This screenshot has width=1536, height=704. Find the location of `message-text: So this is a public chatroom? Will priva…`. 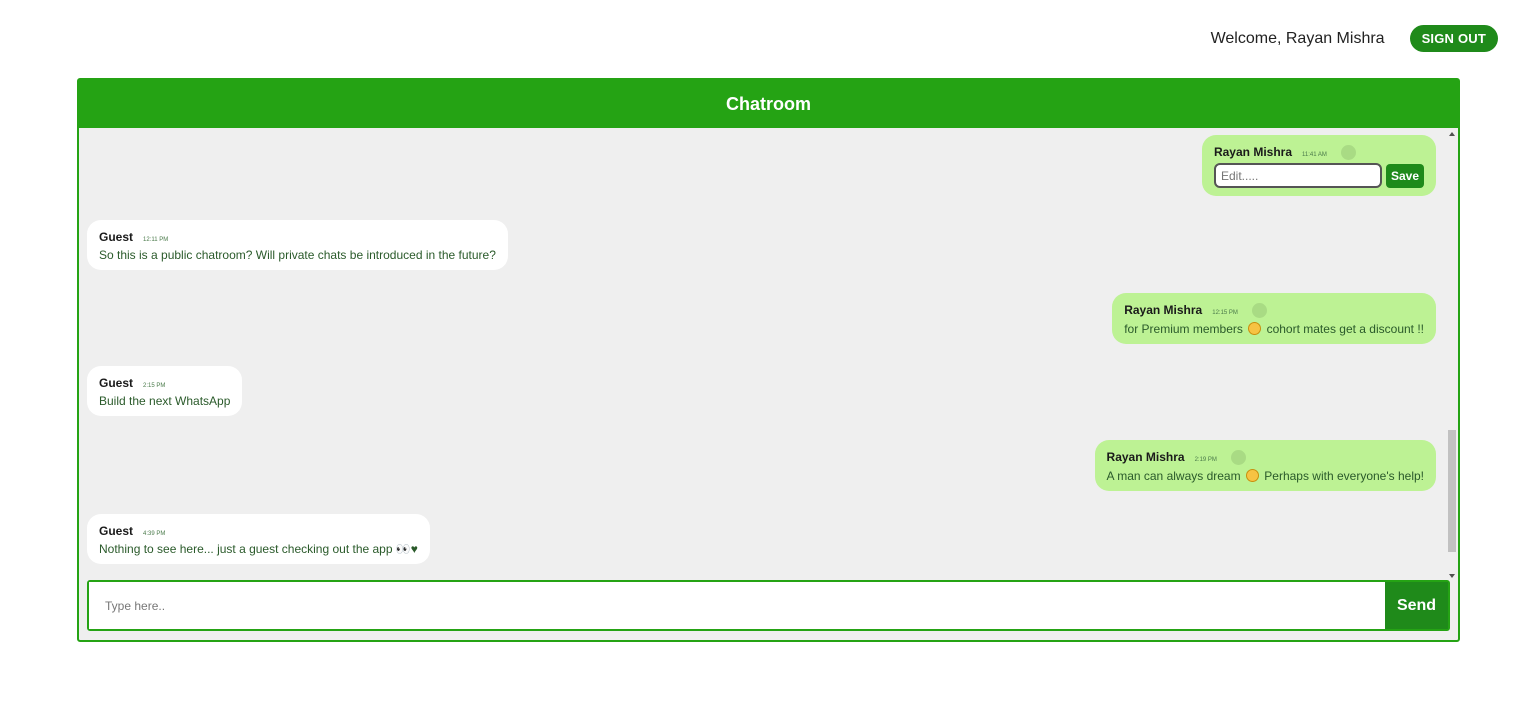

message-text: So this is a public chatroom? Will priva… is located at coordinates (297, 255).